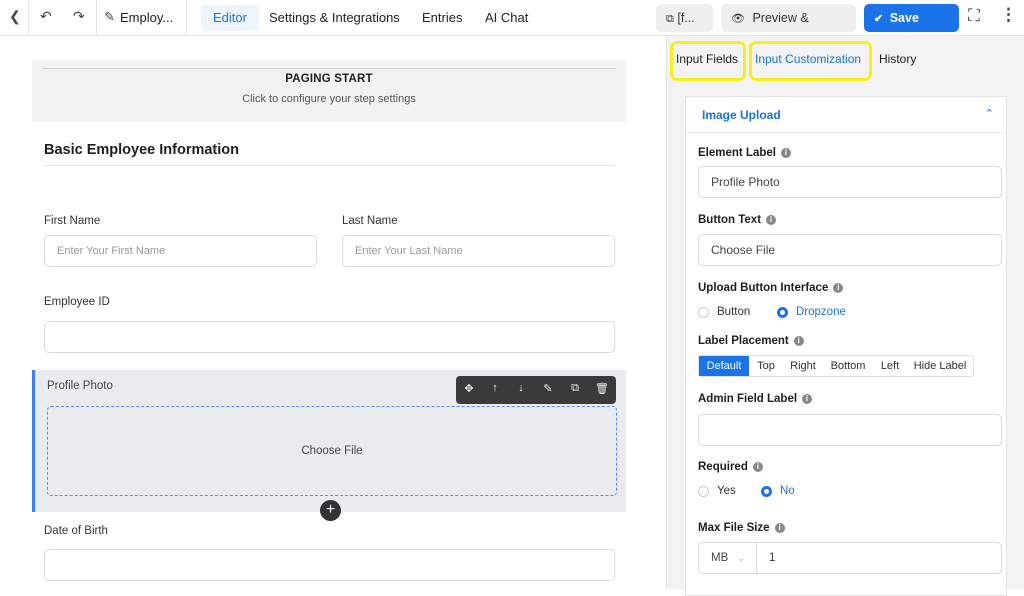 The height and width of the screenshot is (596, 1024). What do you see at coordinates (670, 19) in the screenshot?
I see `copy-icon: ⧉` at bounding box center [670, 19].